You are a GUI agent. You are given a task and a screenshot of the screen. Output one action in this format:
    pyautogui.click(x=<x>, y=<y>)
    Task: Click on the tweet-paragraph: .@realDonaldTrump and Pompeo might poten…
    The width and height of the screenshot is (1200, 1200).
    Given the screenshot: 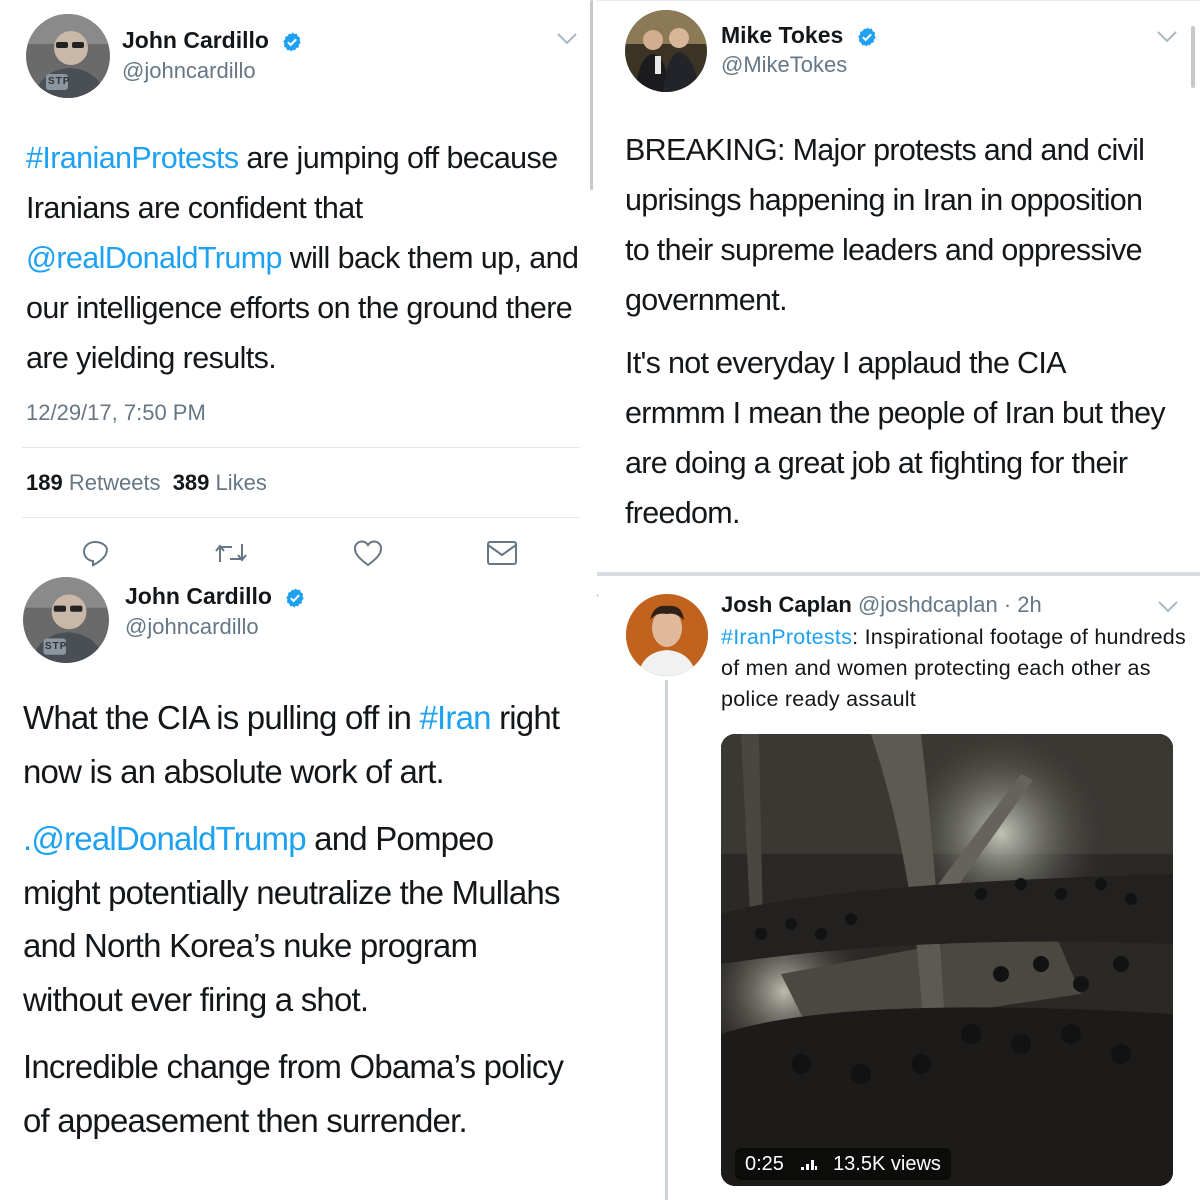 What is the action you would take?
    pyautogui.click(x=300, y=919)
    